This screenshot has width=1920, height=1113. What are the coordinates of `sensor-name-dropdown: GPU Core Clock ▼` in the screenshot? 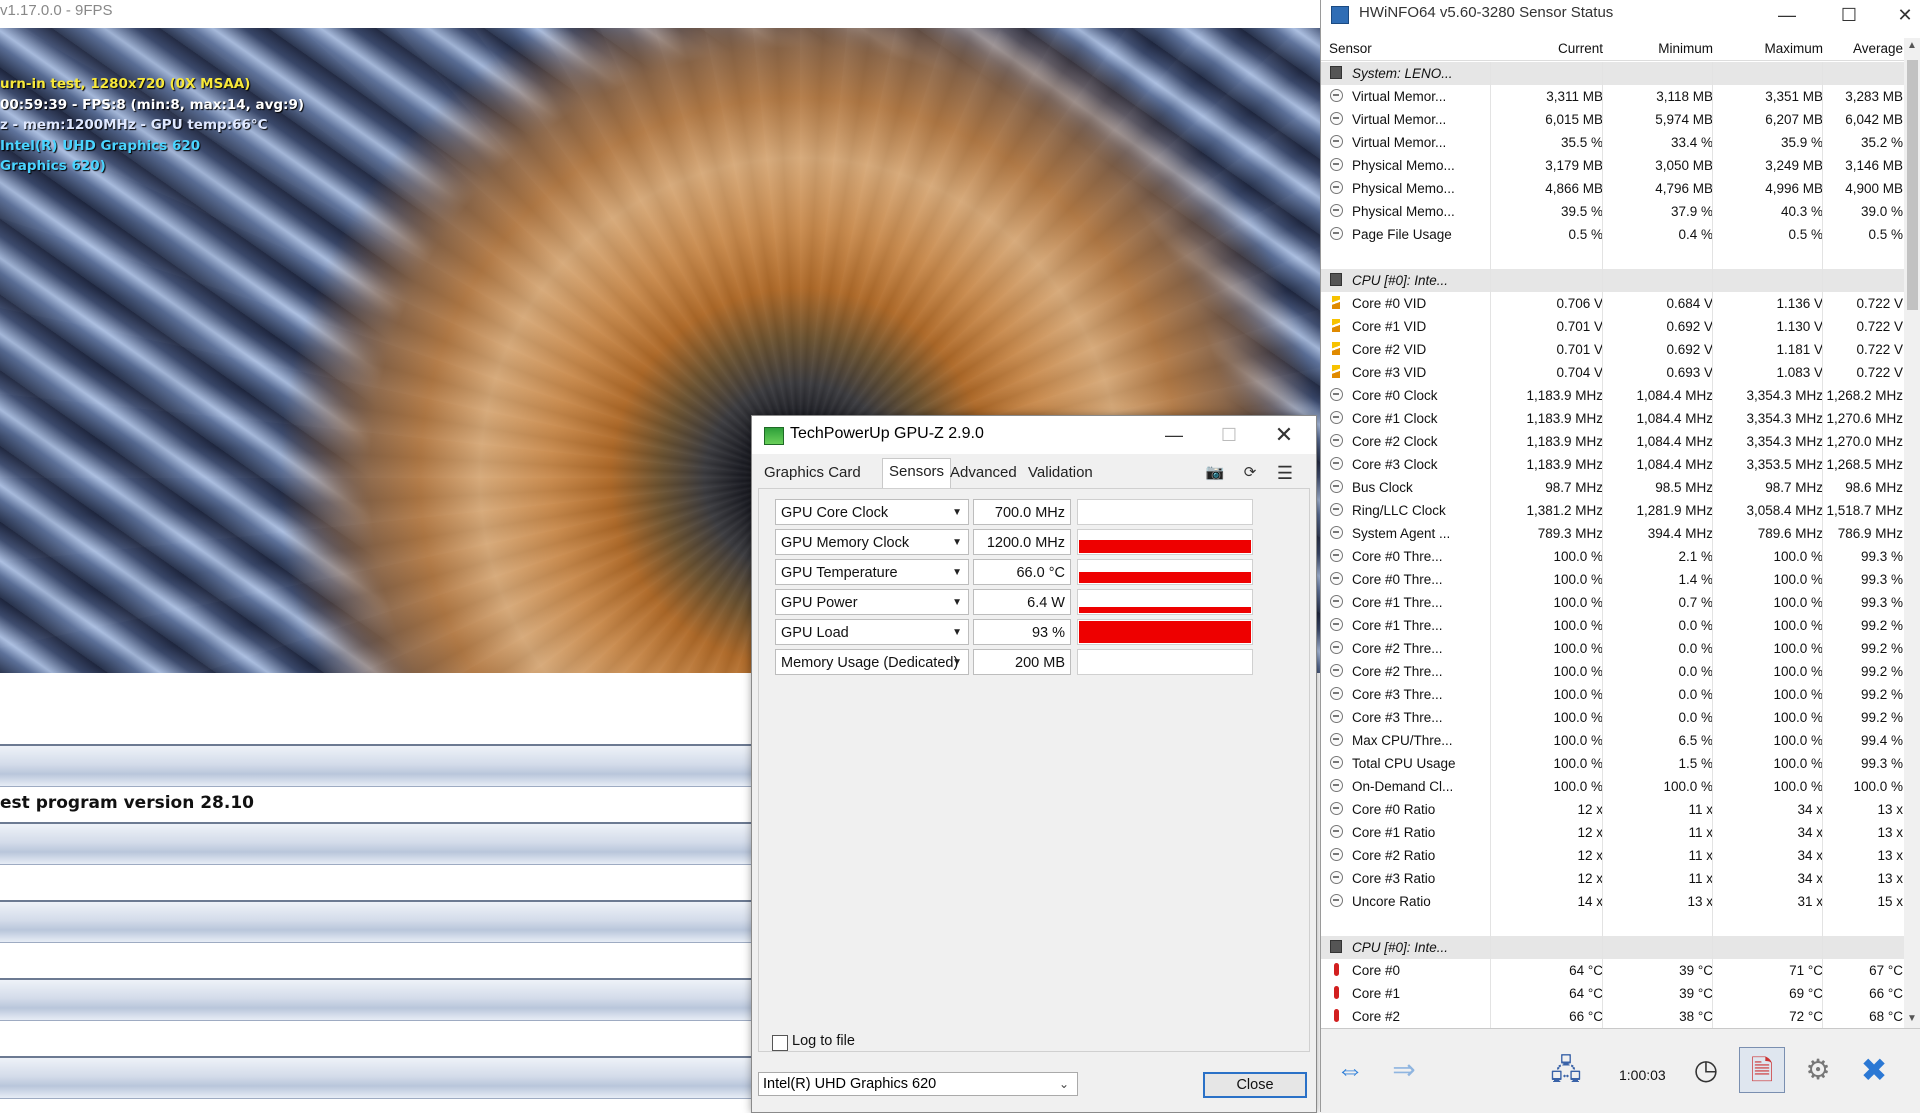 It's located at (872, 512).